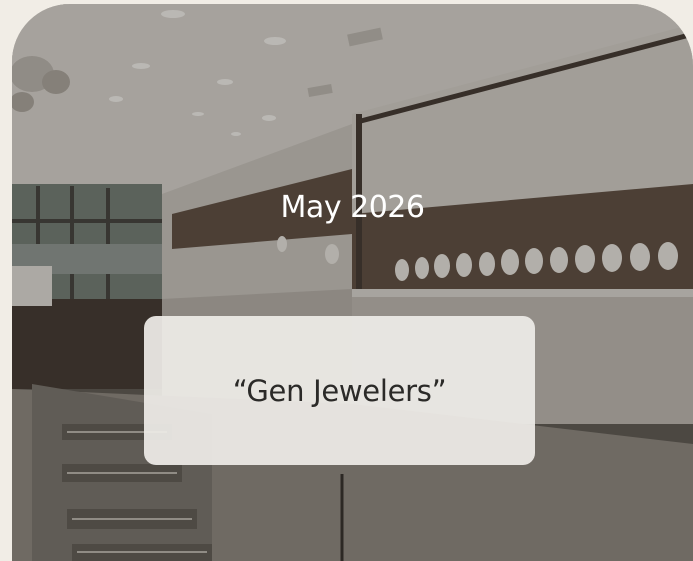  I want to click on memory-date: May 2026, so click(352, 207).